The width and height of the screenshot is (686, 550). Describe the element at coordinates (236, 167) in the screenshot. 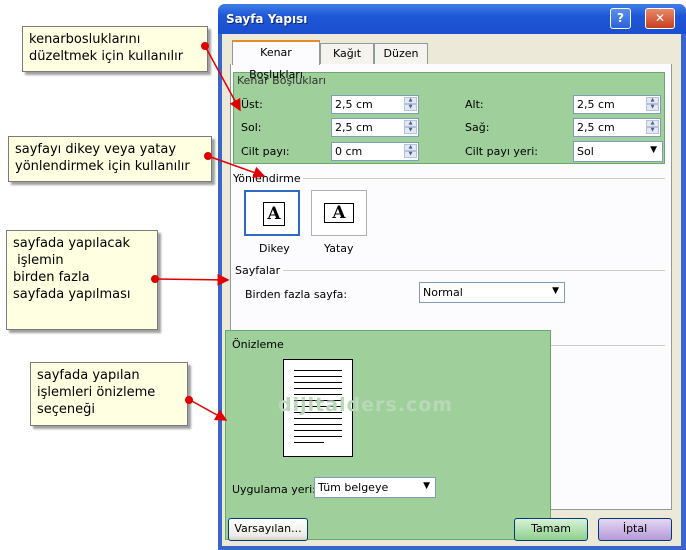

I see `arrow-orientation` at that location.